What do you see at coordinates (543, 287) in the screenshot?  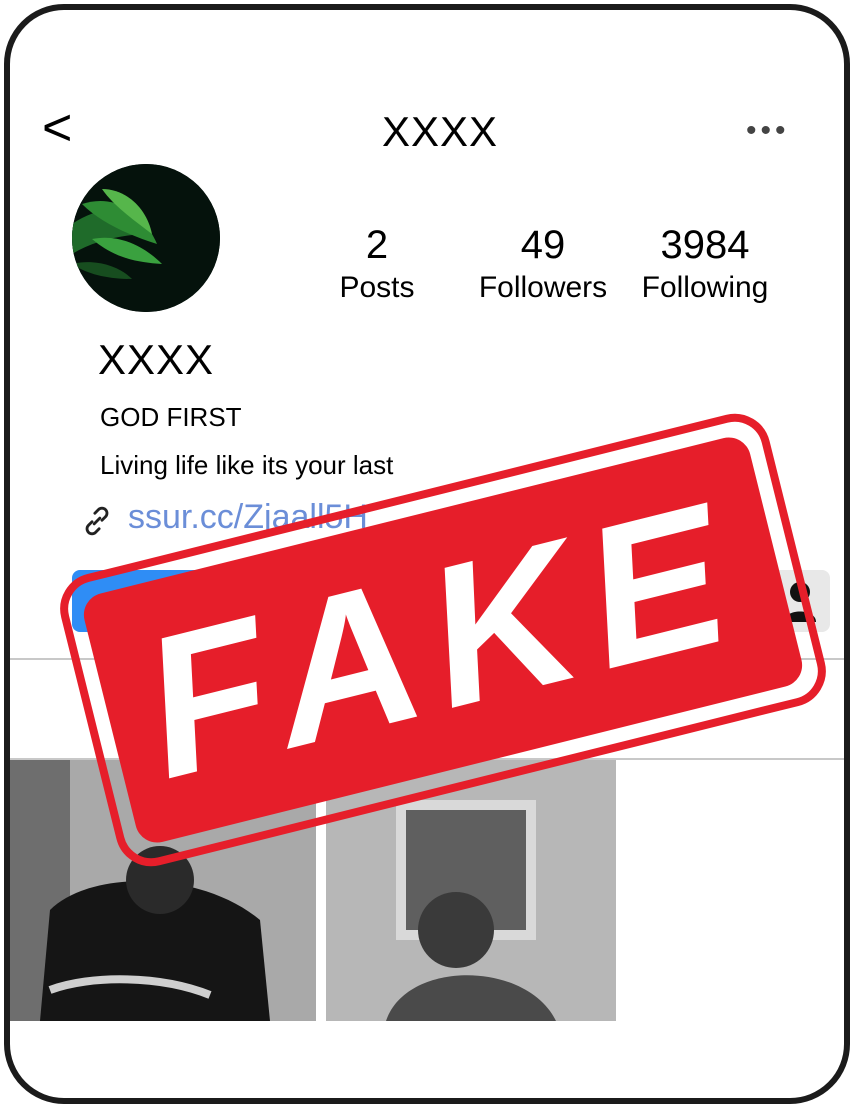 I see `stat-label: Followers` at bounding box center [543, 287].